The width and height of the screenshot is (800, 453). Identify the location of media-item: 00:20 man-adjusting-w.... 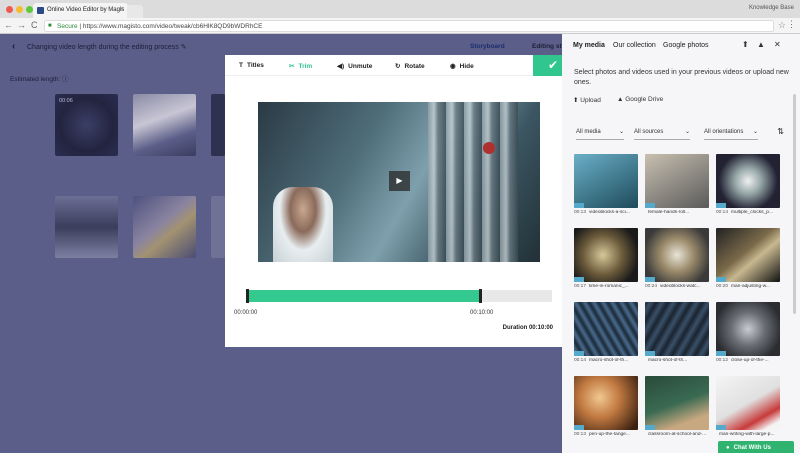
(748, 258).